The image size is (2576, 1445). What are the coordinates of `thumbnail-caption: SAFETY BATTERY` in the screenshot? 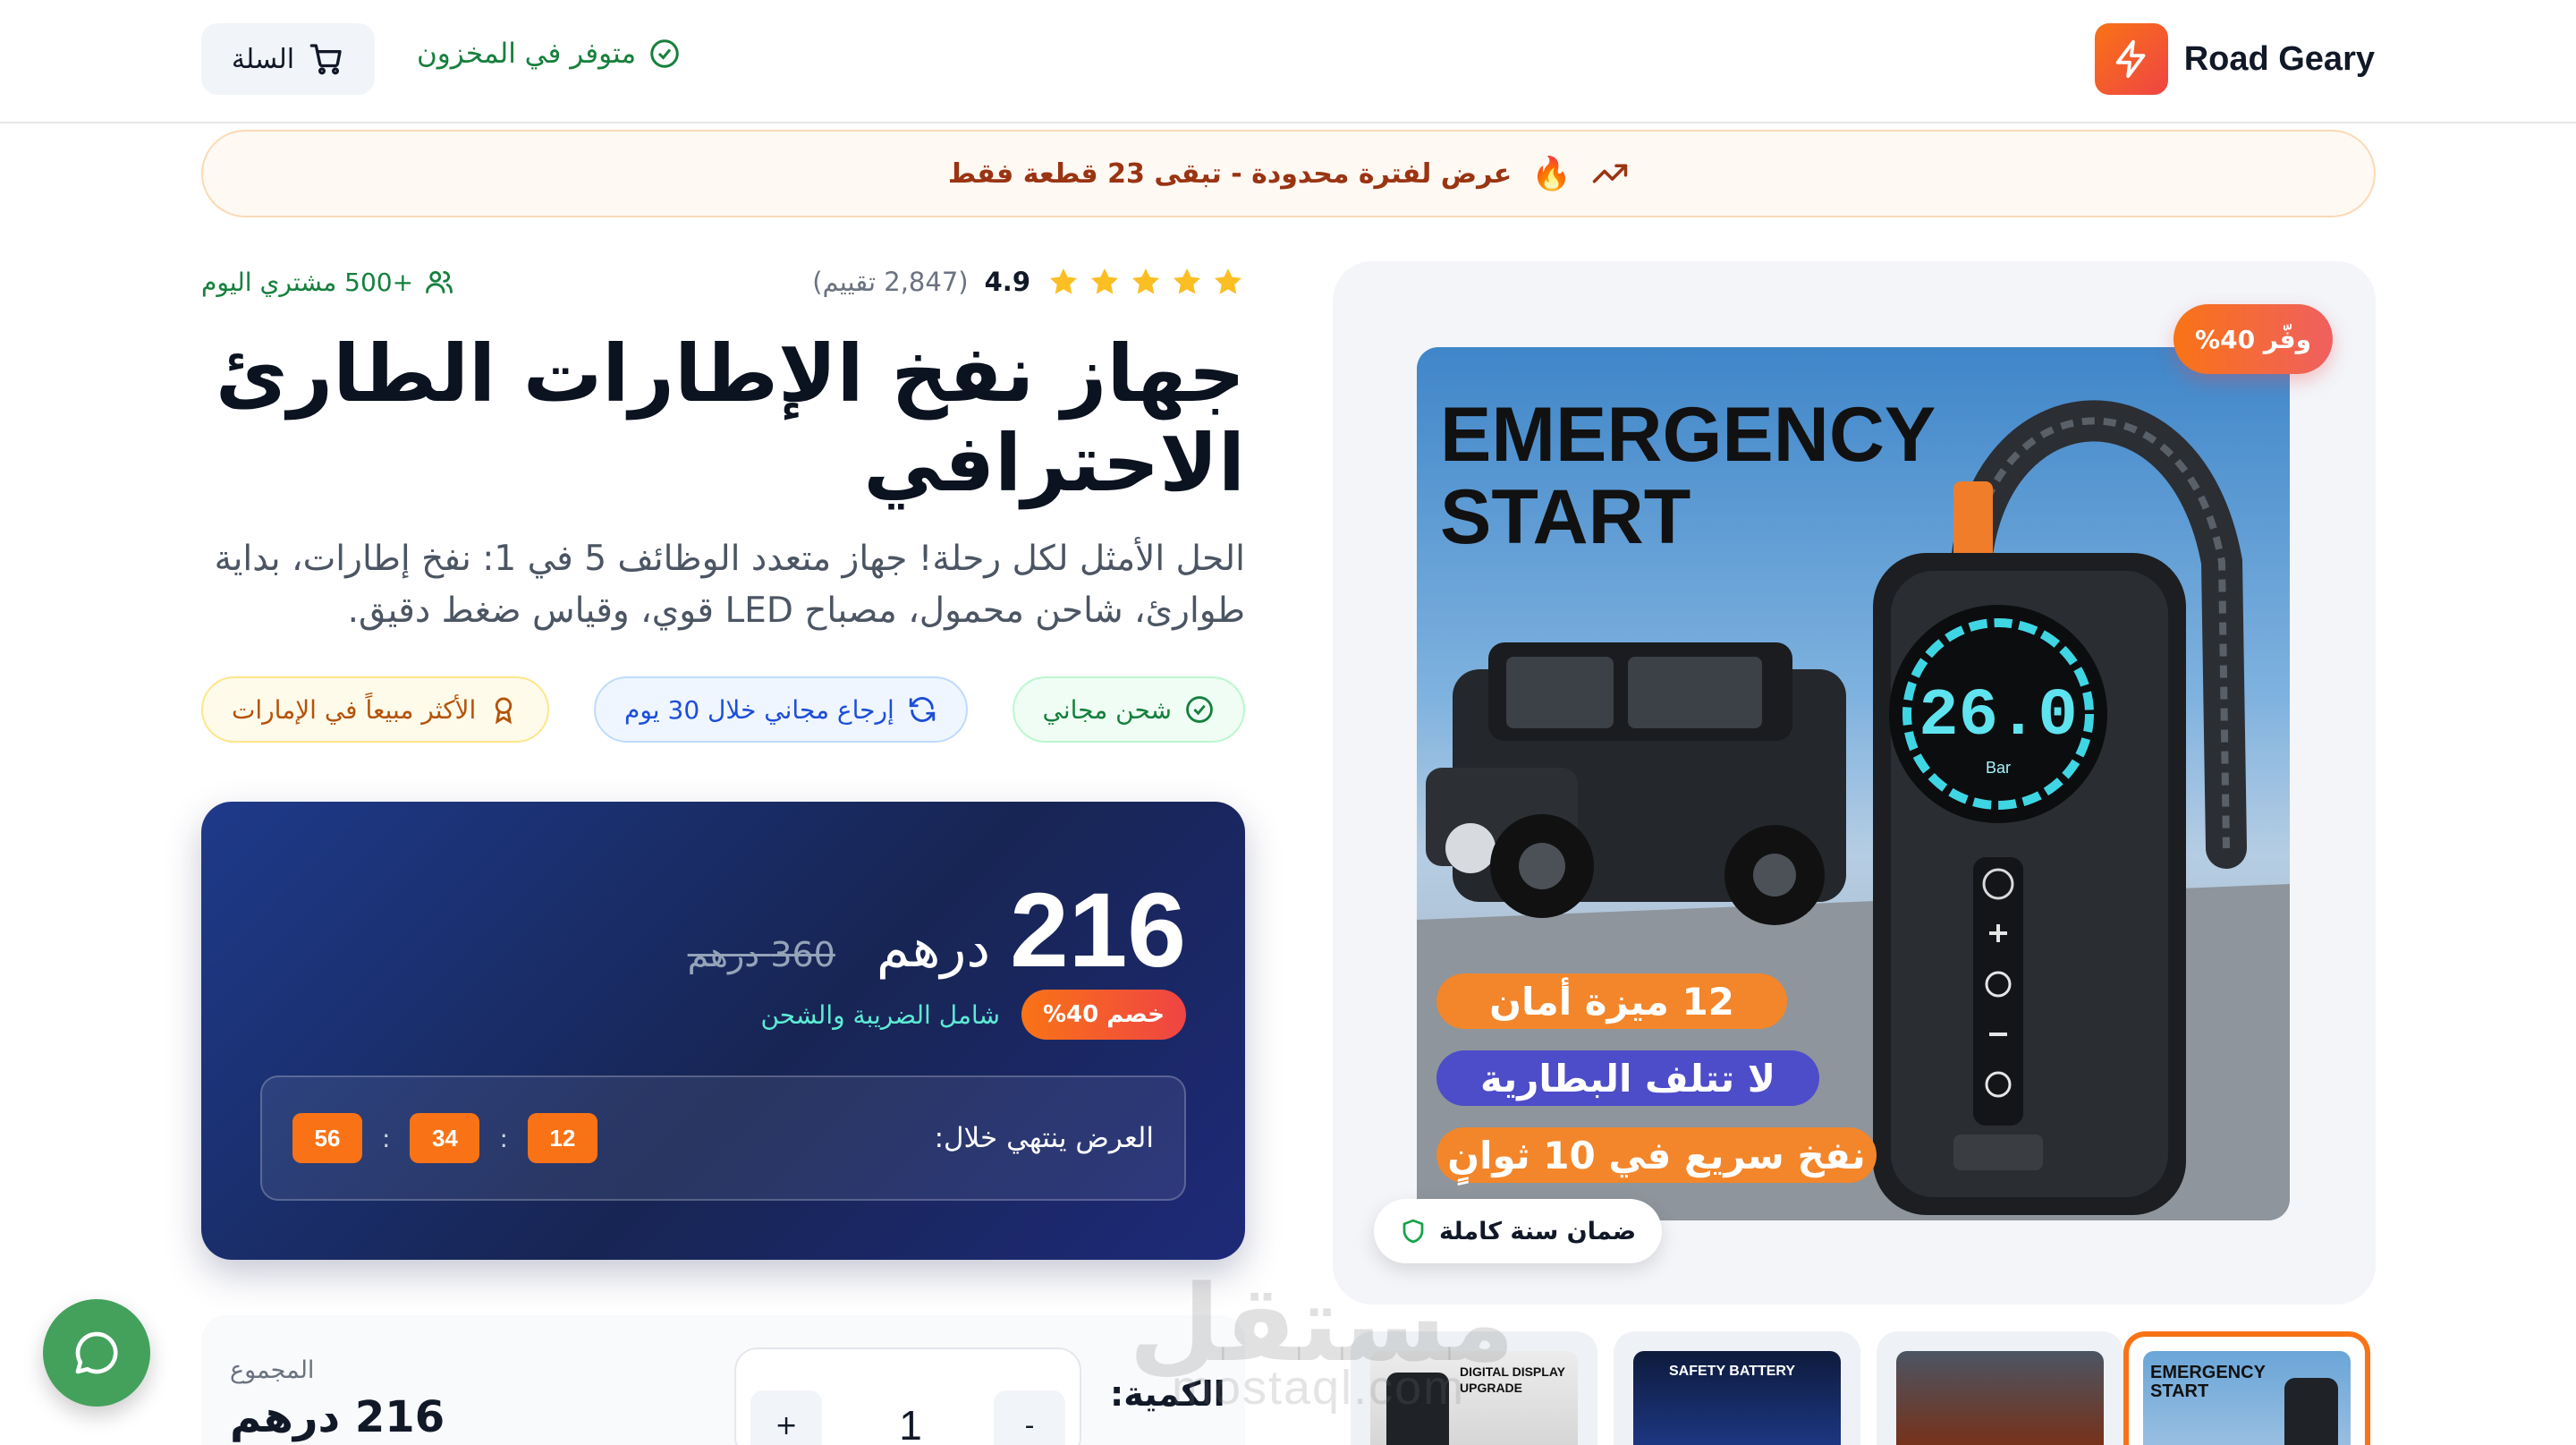 It's located at (1732, 1372).